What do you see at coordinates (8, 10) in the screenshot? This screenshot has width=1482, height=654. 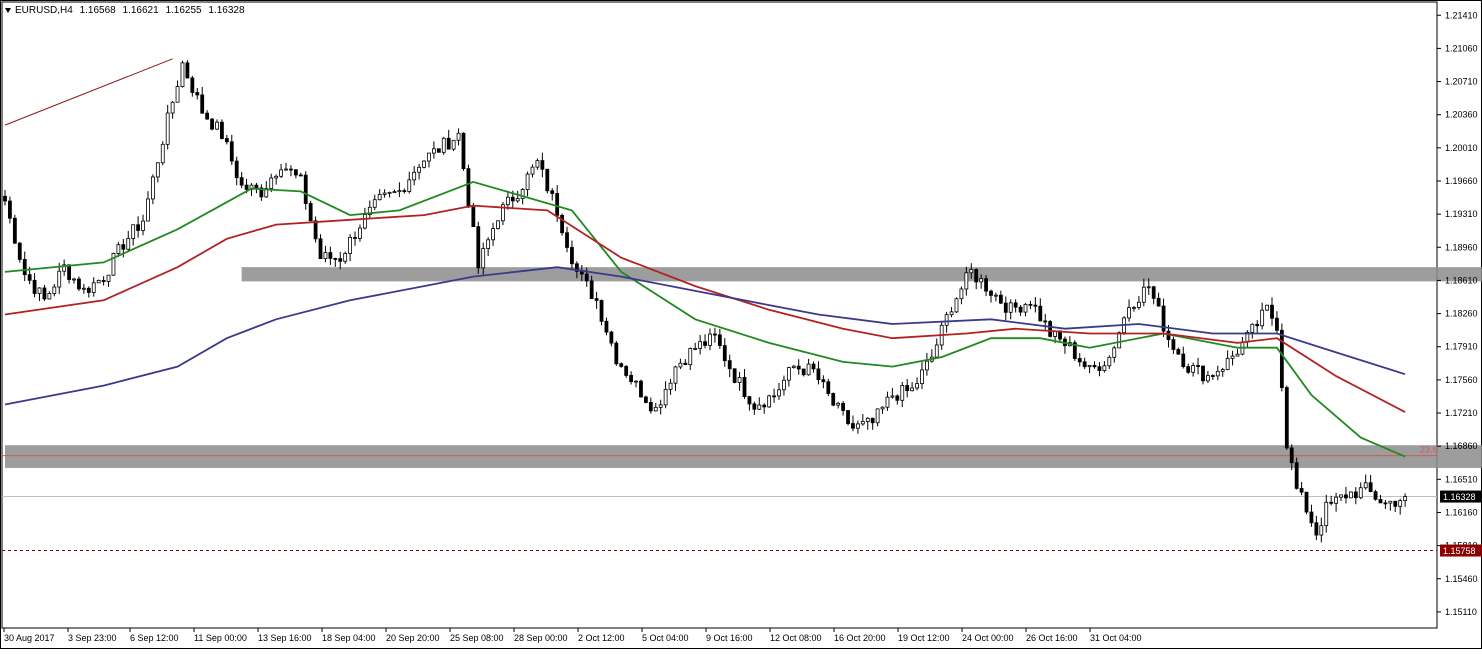 I see `dropdown-triangle-icon` at bounding box center [8, 10].